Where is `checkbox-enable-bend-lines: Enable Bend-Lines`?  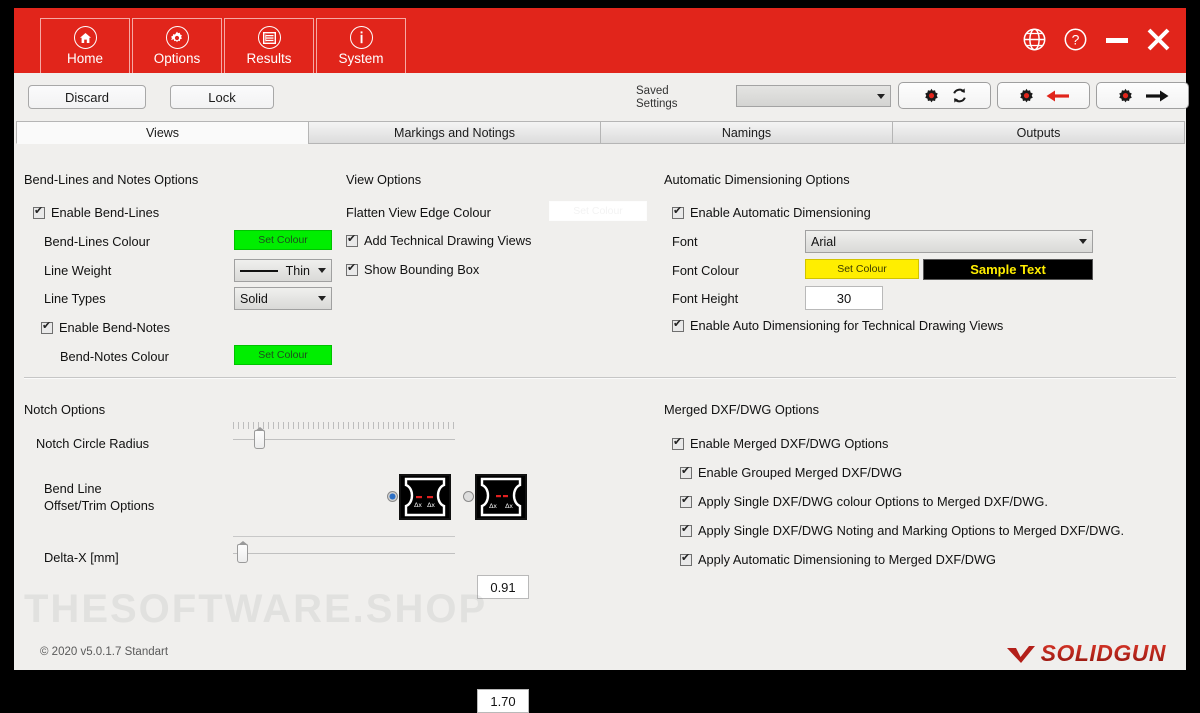
checkbox-enable-bend-lines: Enable Bend-Lines is located at coordinates (96, 212).